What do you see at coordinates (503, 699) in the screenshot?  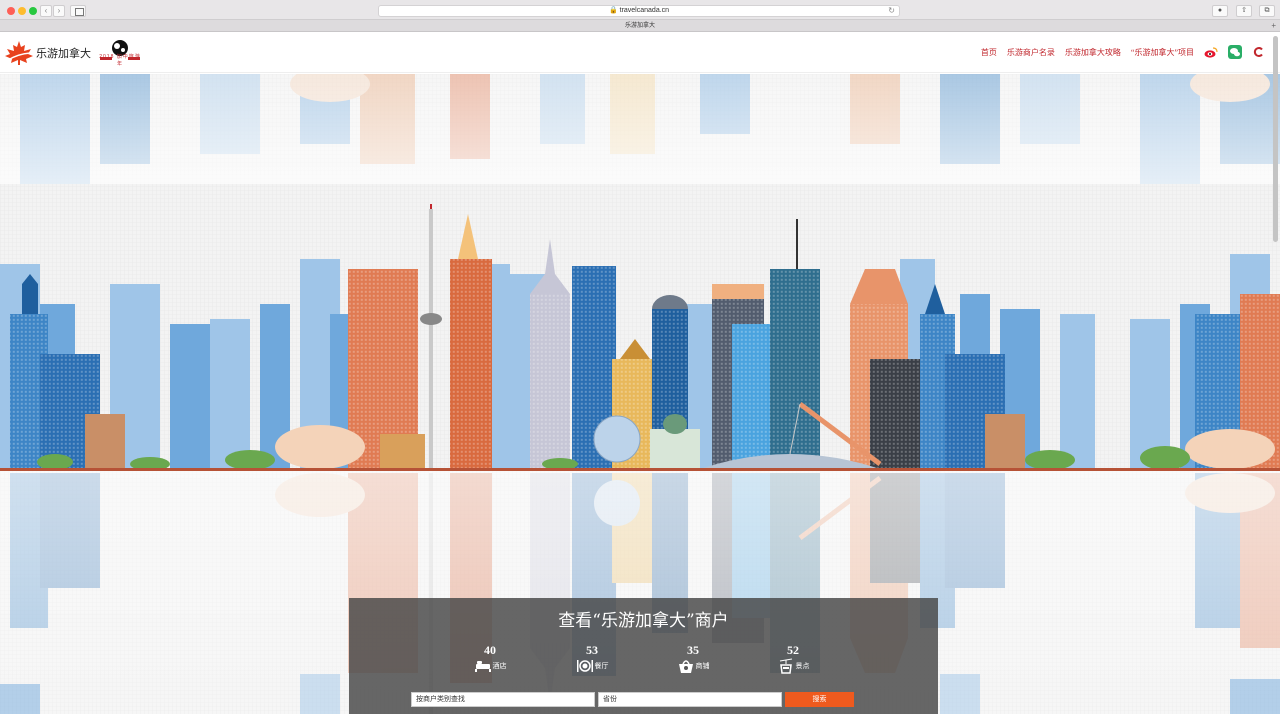 I see `category-select: 按商户类别查找` at bounding box center [503, 699].